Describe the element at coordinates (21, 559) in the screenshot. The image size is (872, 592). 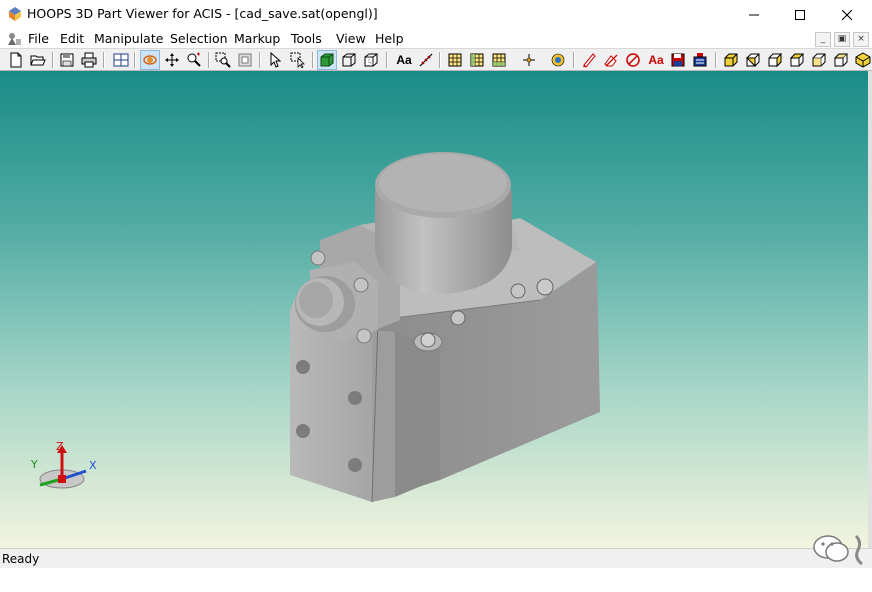
I see `status-text: Ready` at that location.